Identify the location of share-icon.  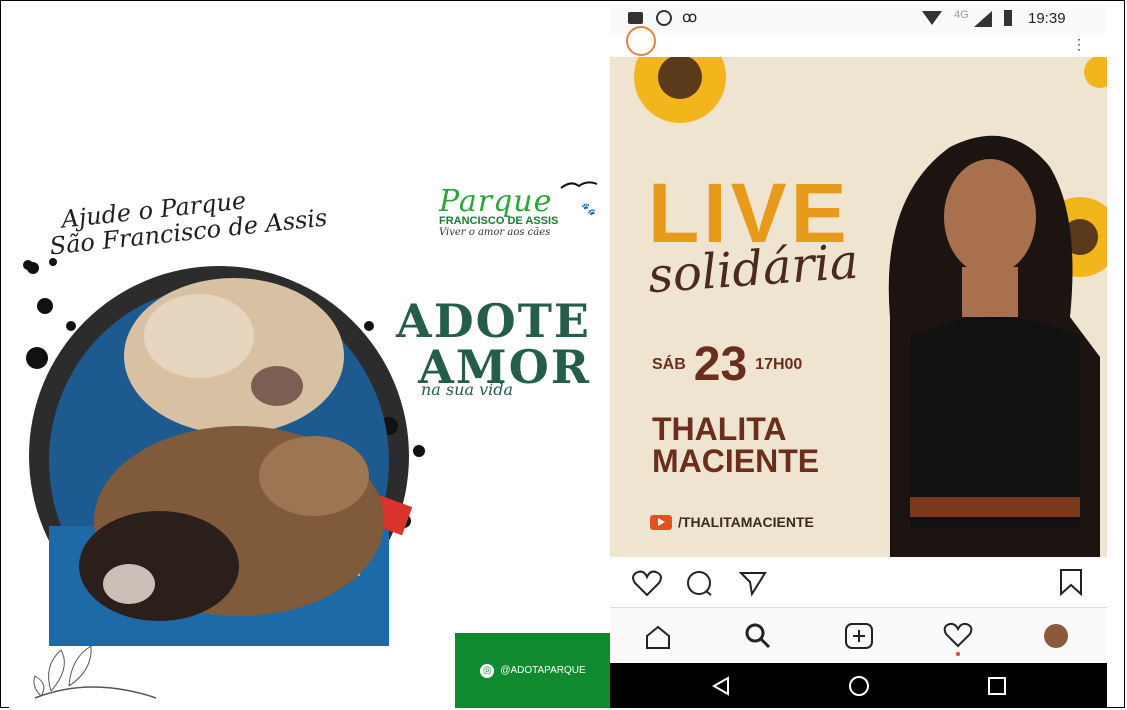
(753, 583).